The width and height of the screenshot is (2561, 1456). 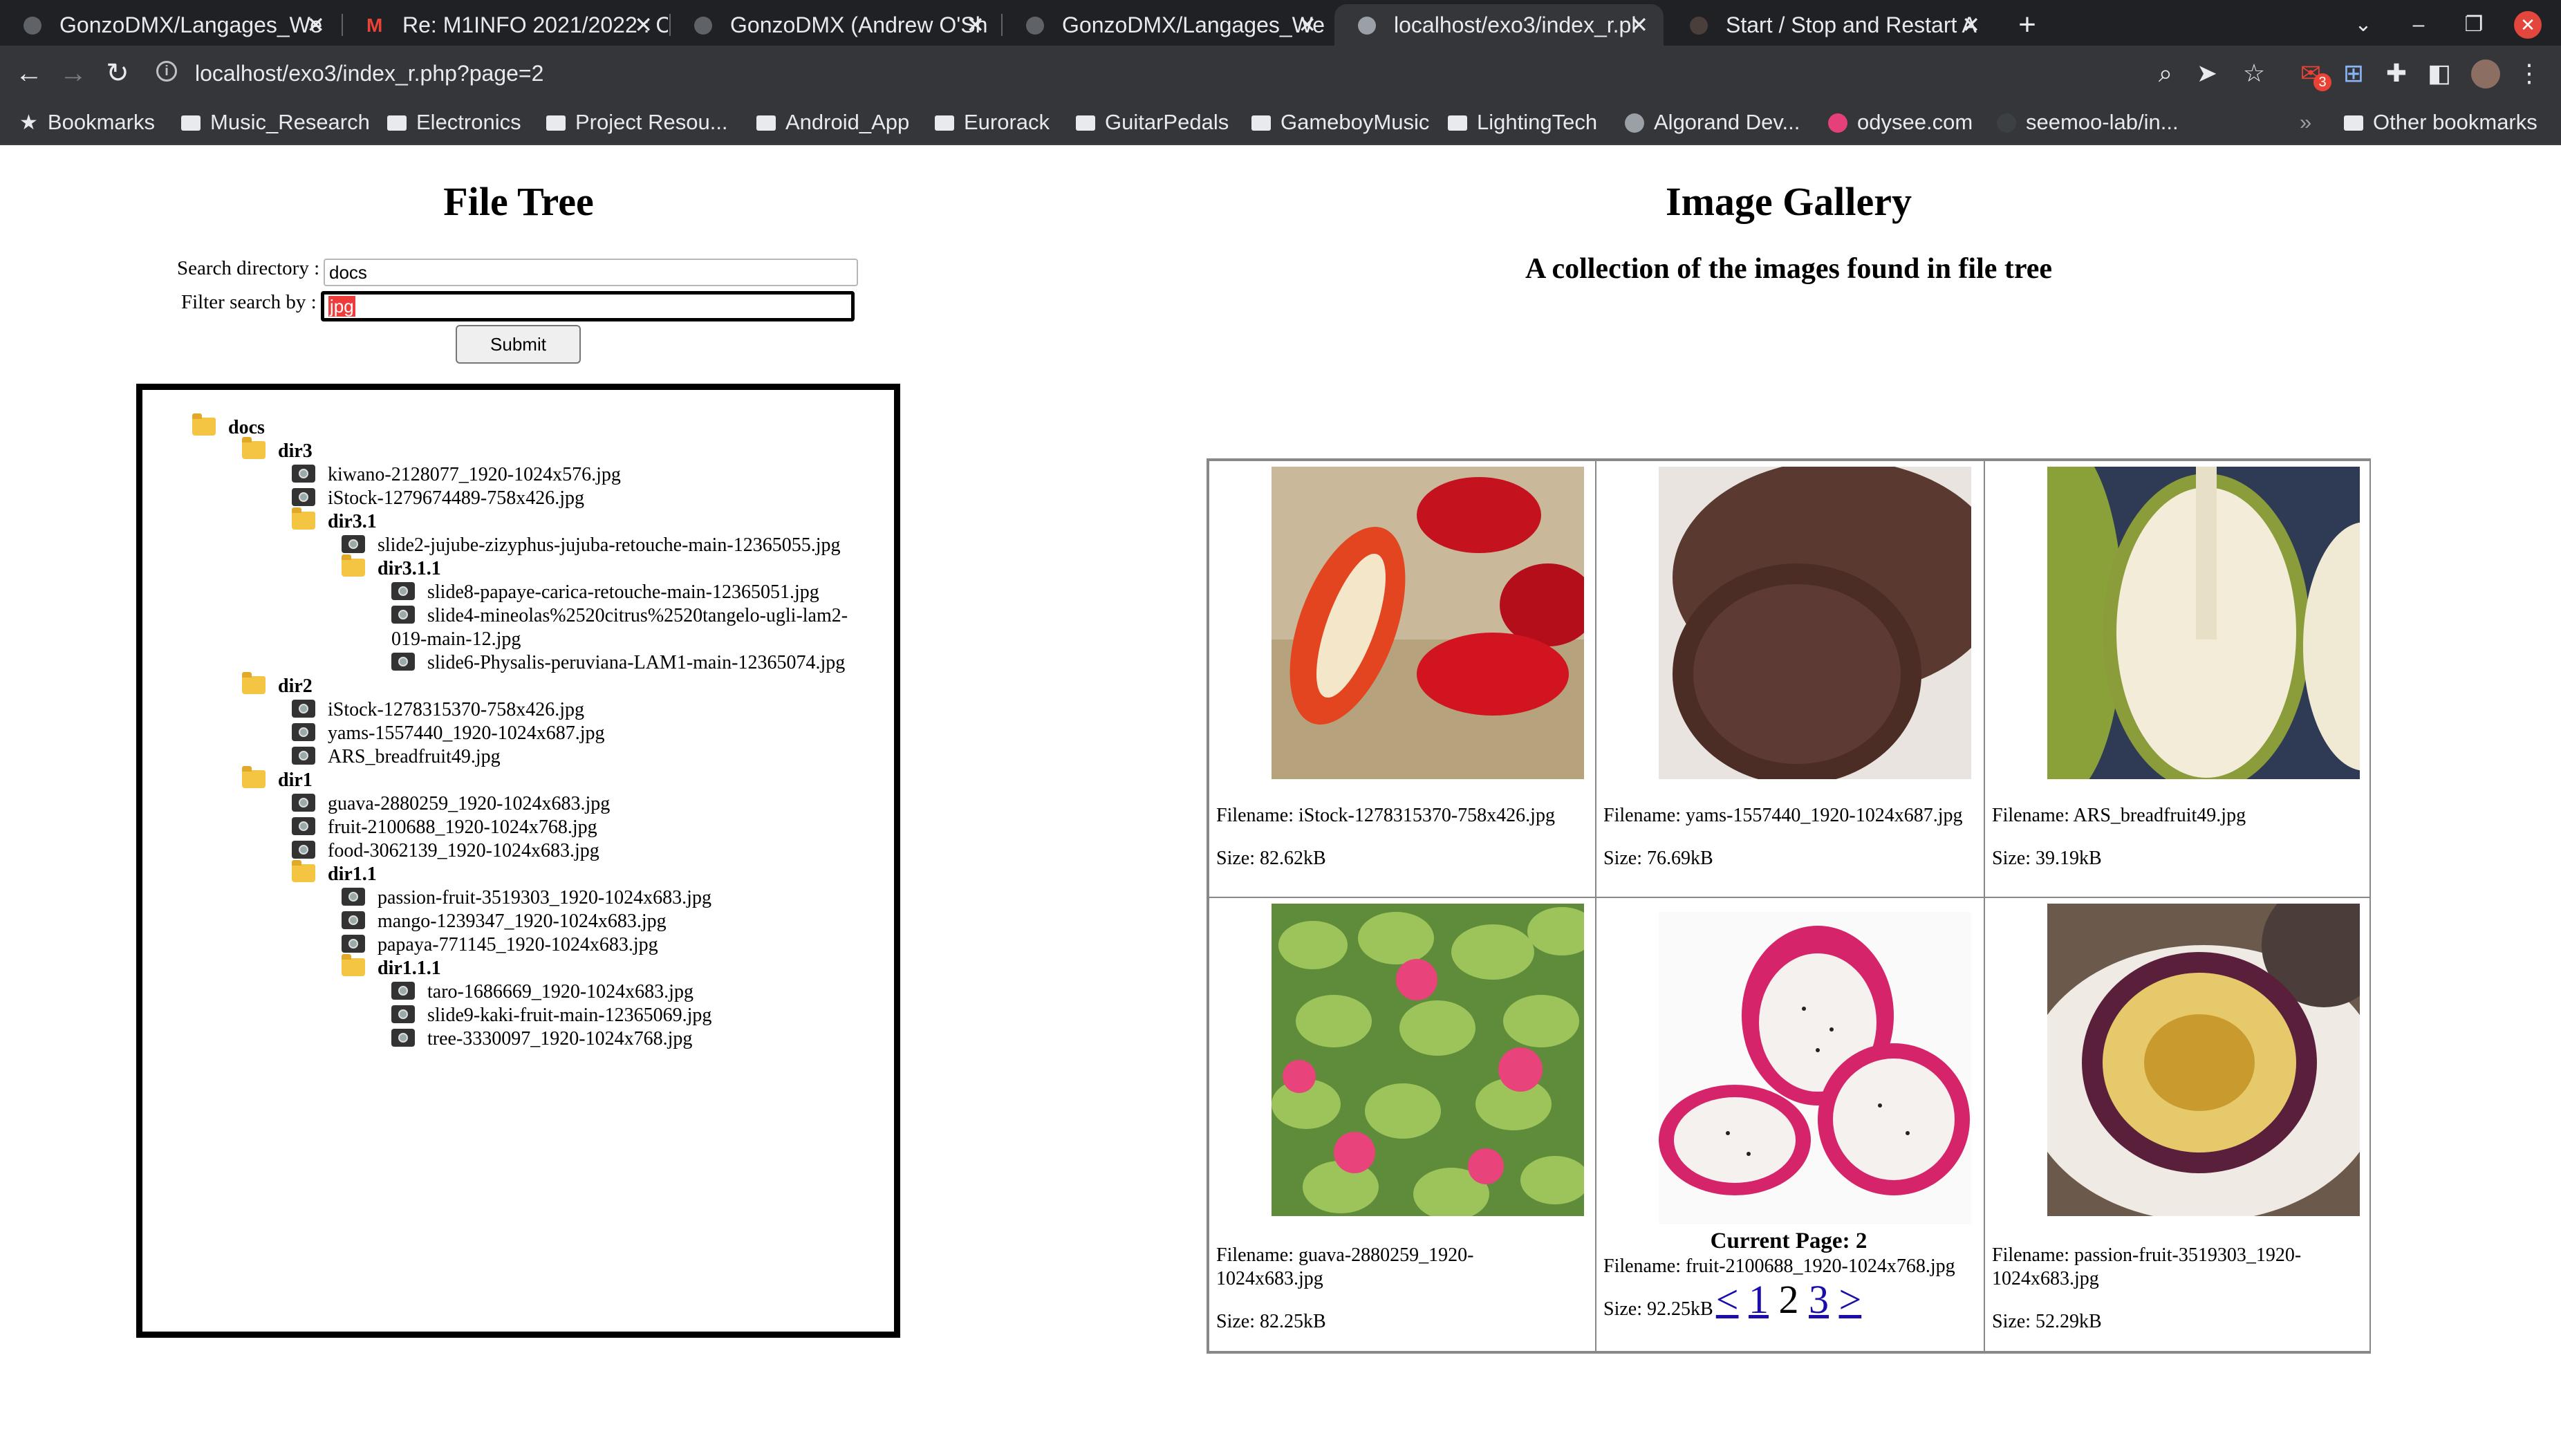 I want to click on other-bookmarks-folder: Other bookmarks, so click(x=2440, y=122).